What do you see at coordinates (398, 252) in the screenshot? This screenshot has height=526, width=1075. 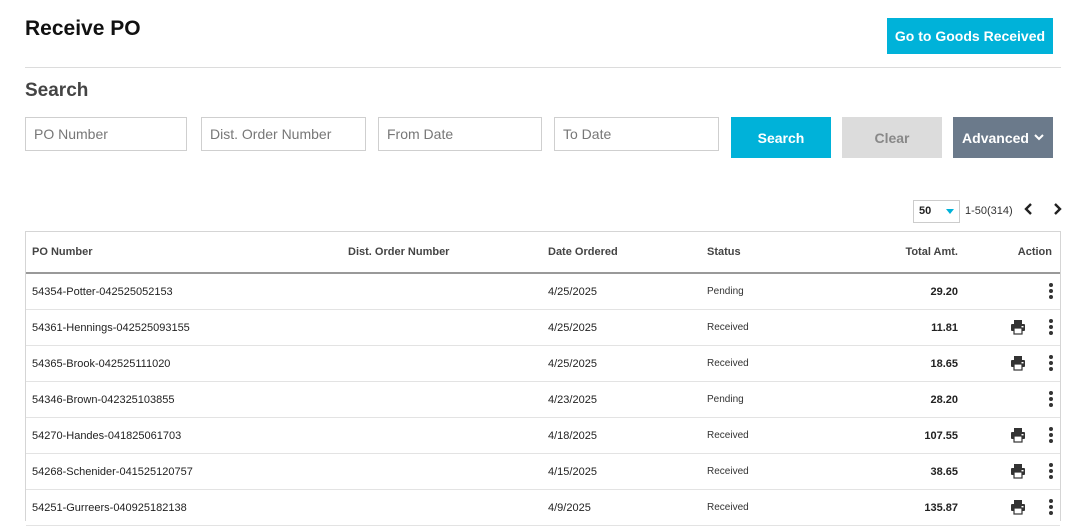 I see `header-dist-order-number: Dist. Order Number` at bounding box center [398, 252].